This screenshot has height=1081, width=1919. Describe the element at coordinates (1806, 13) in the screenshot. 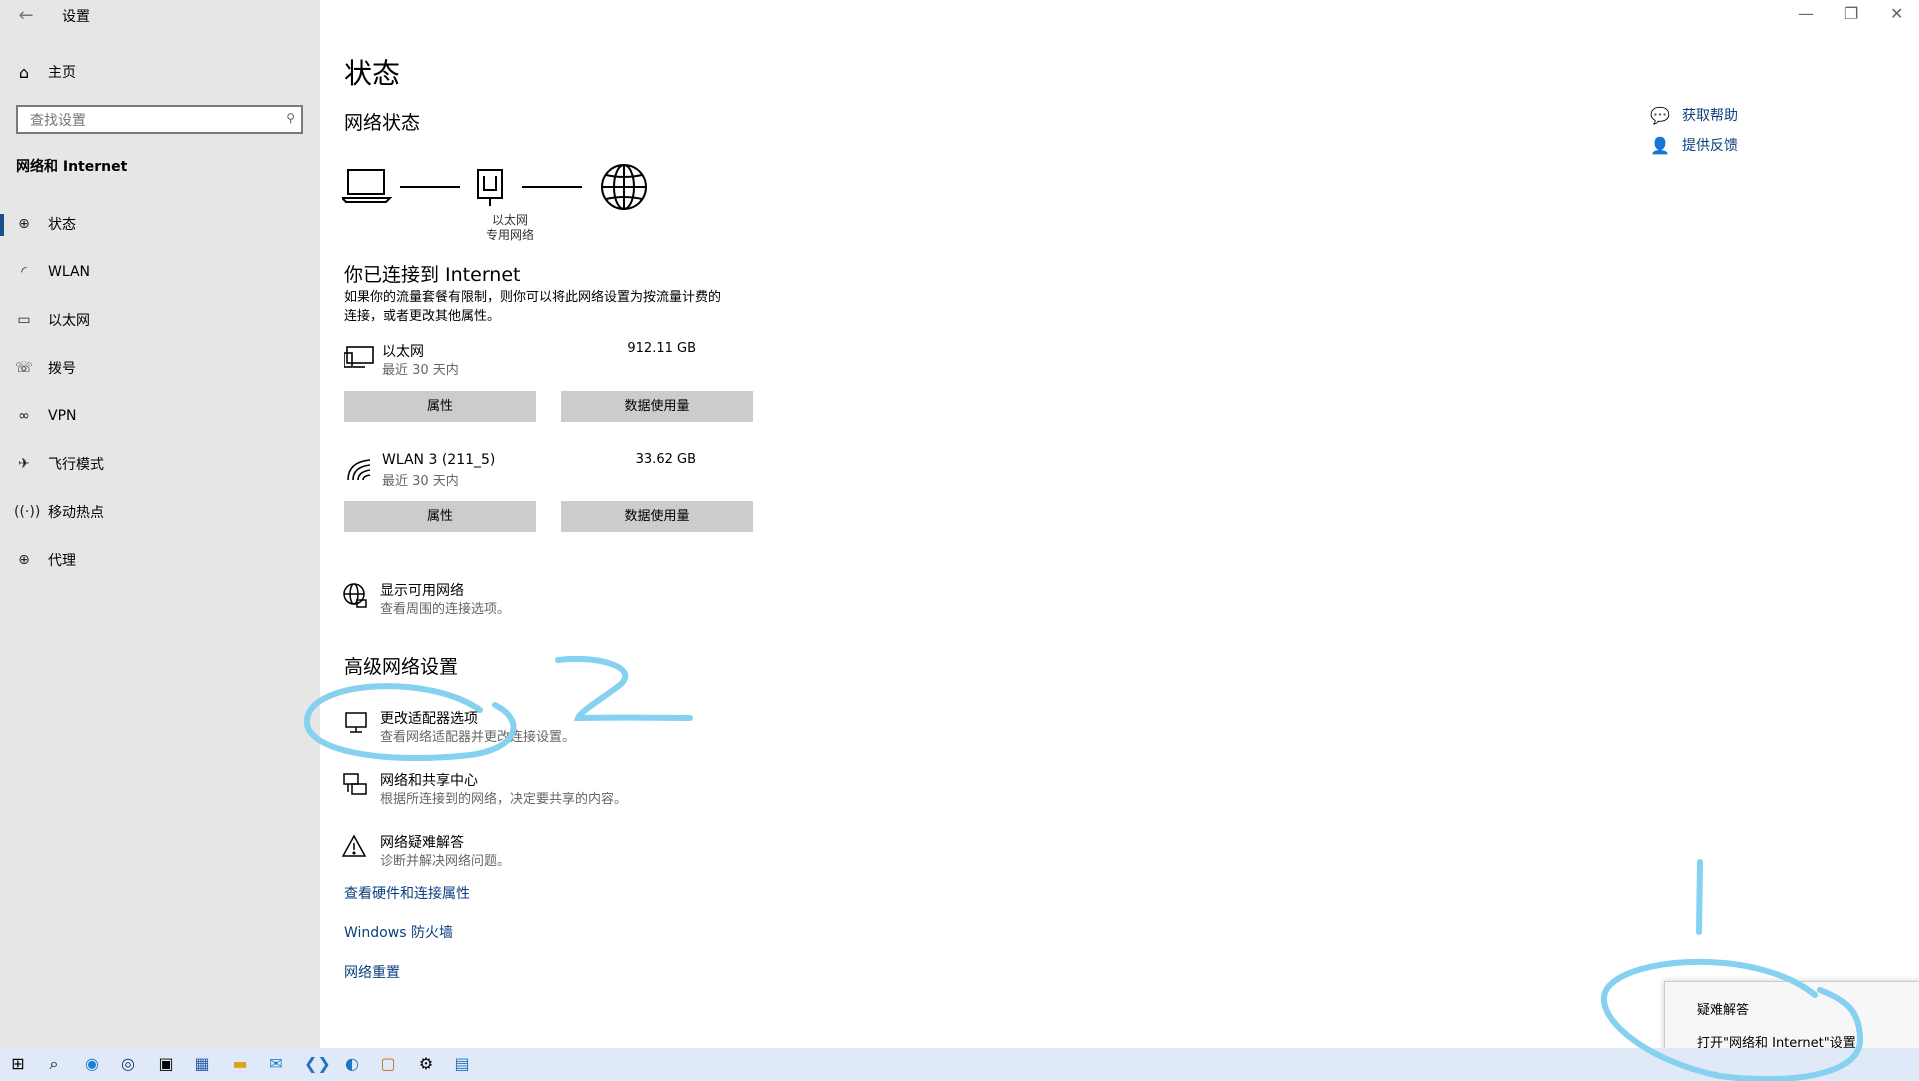

I see `minimize-icon: —` at that location.